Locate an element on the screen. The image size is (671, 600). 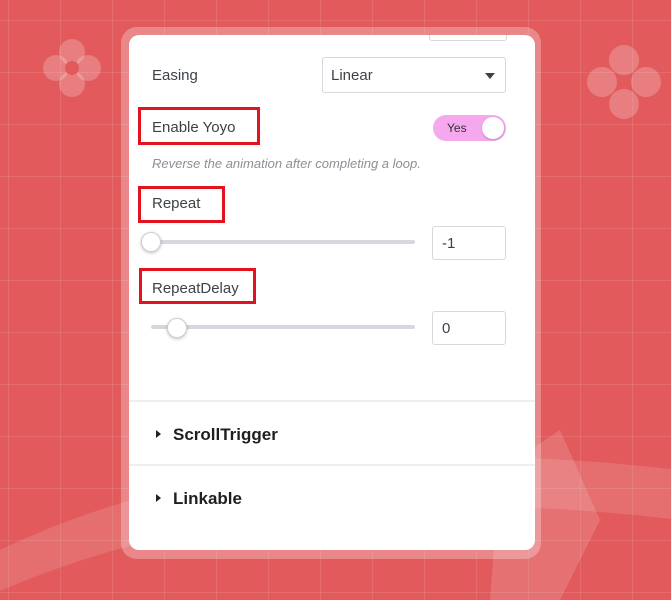
repeat-slider-thumb is located at coordinates (151, 242).